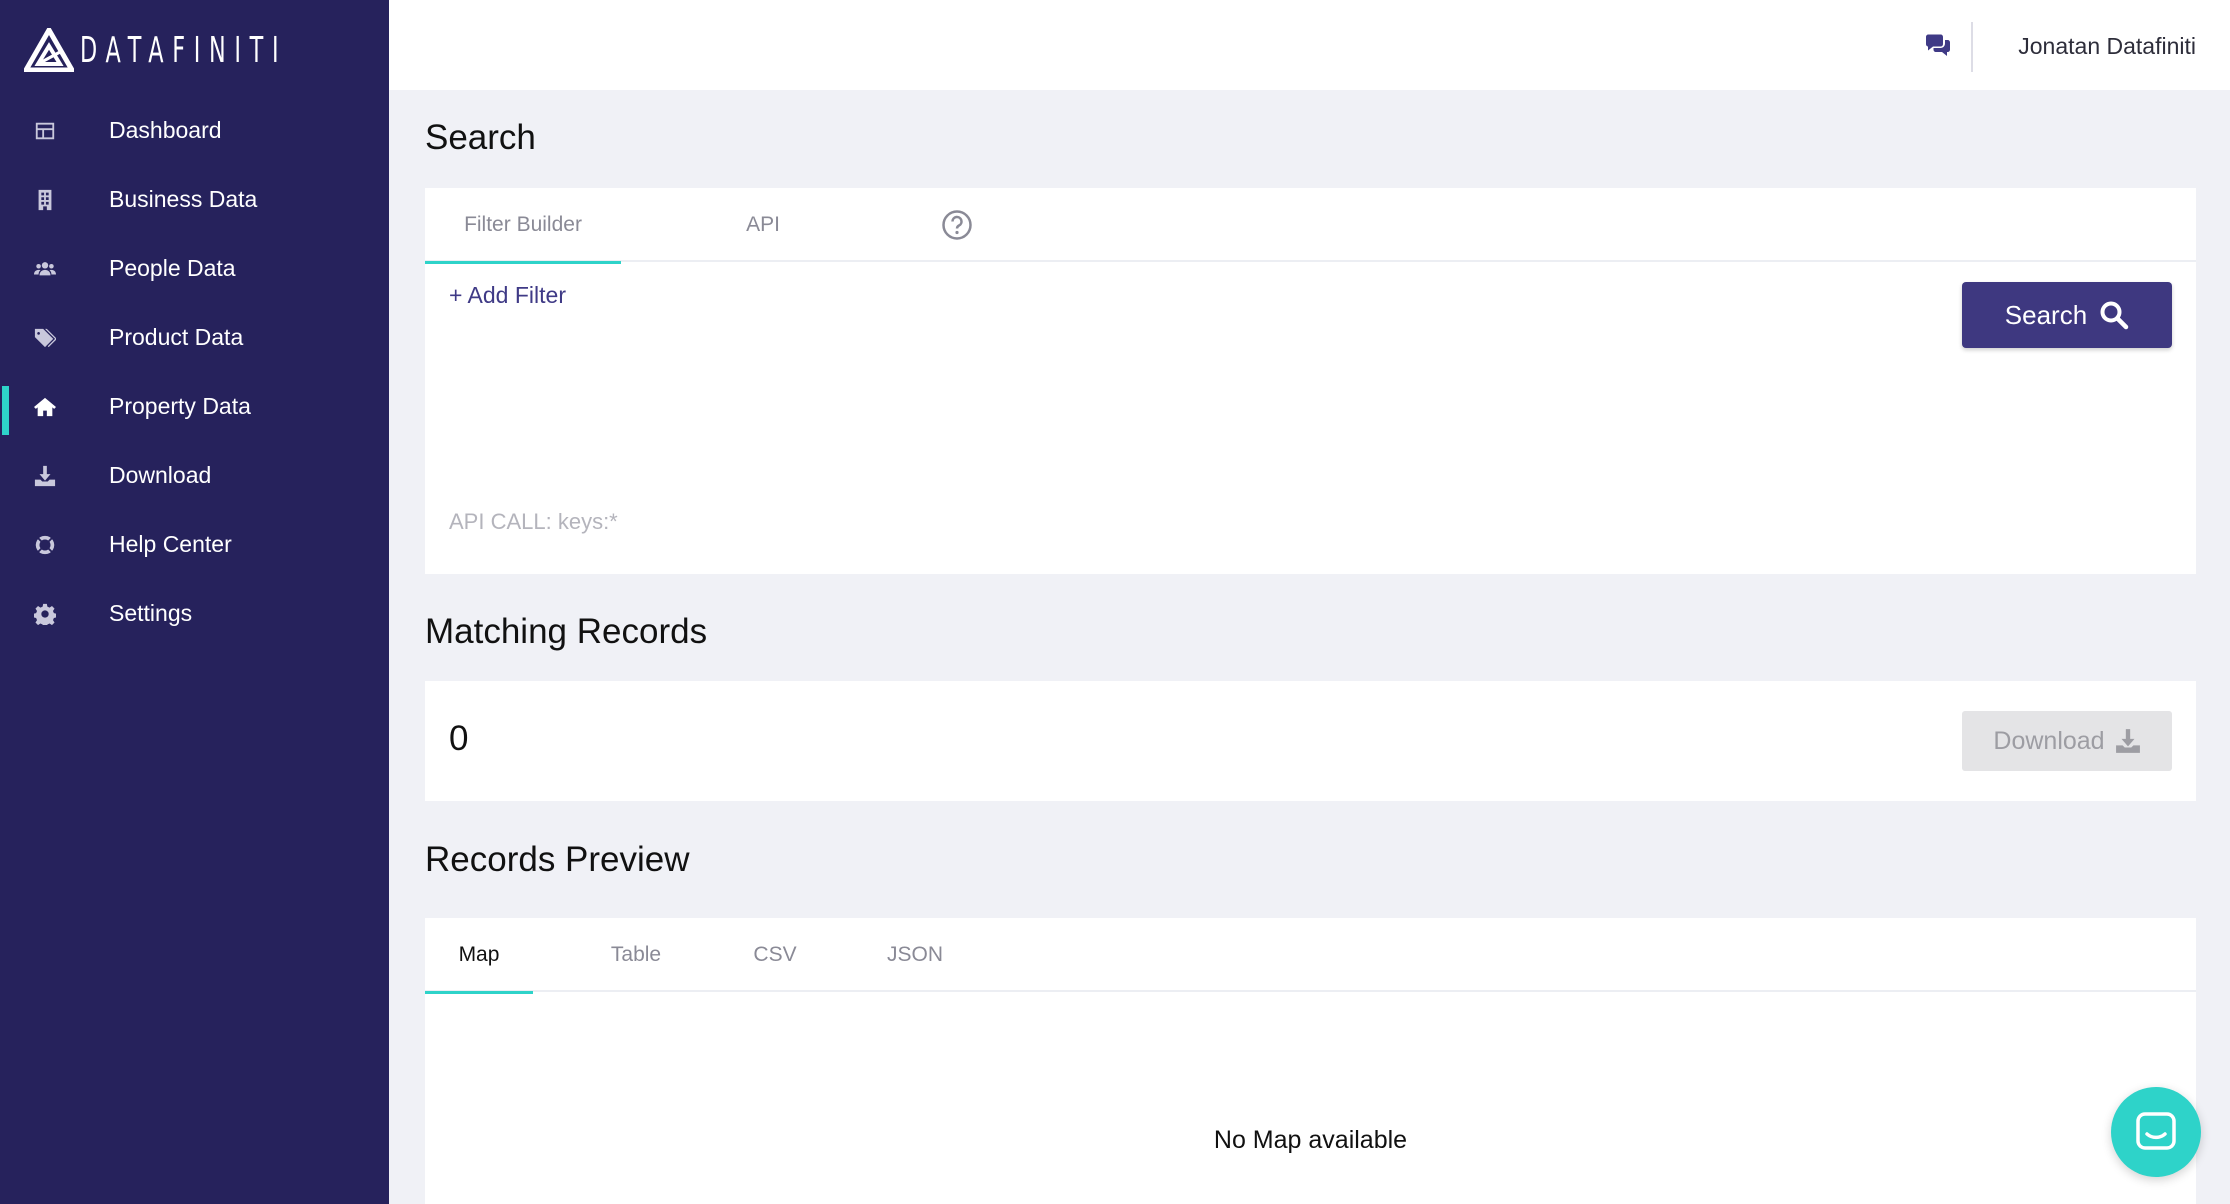  What do you see at coordinates (1310, 226) in the screenshot?
I see `search-tabs: Filter Builder API` at bounding box center [1310, 226].